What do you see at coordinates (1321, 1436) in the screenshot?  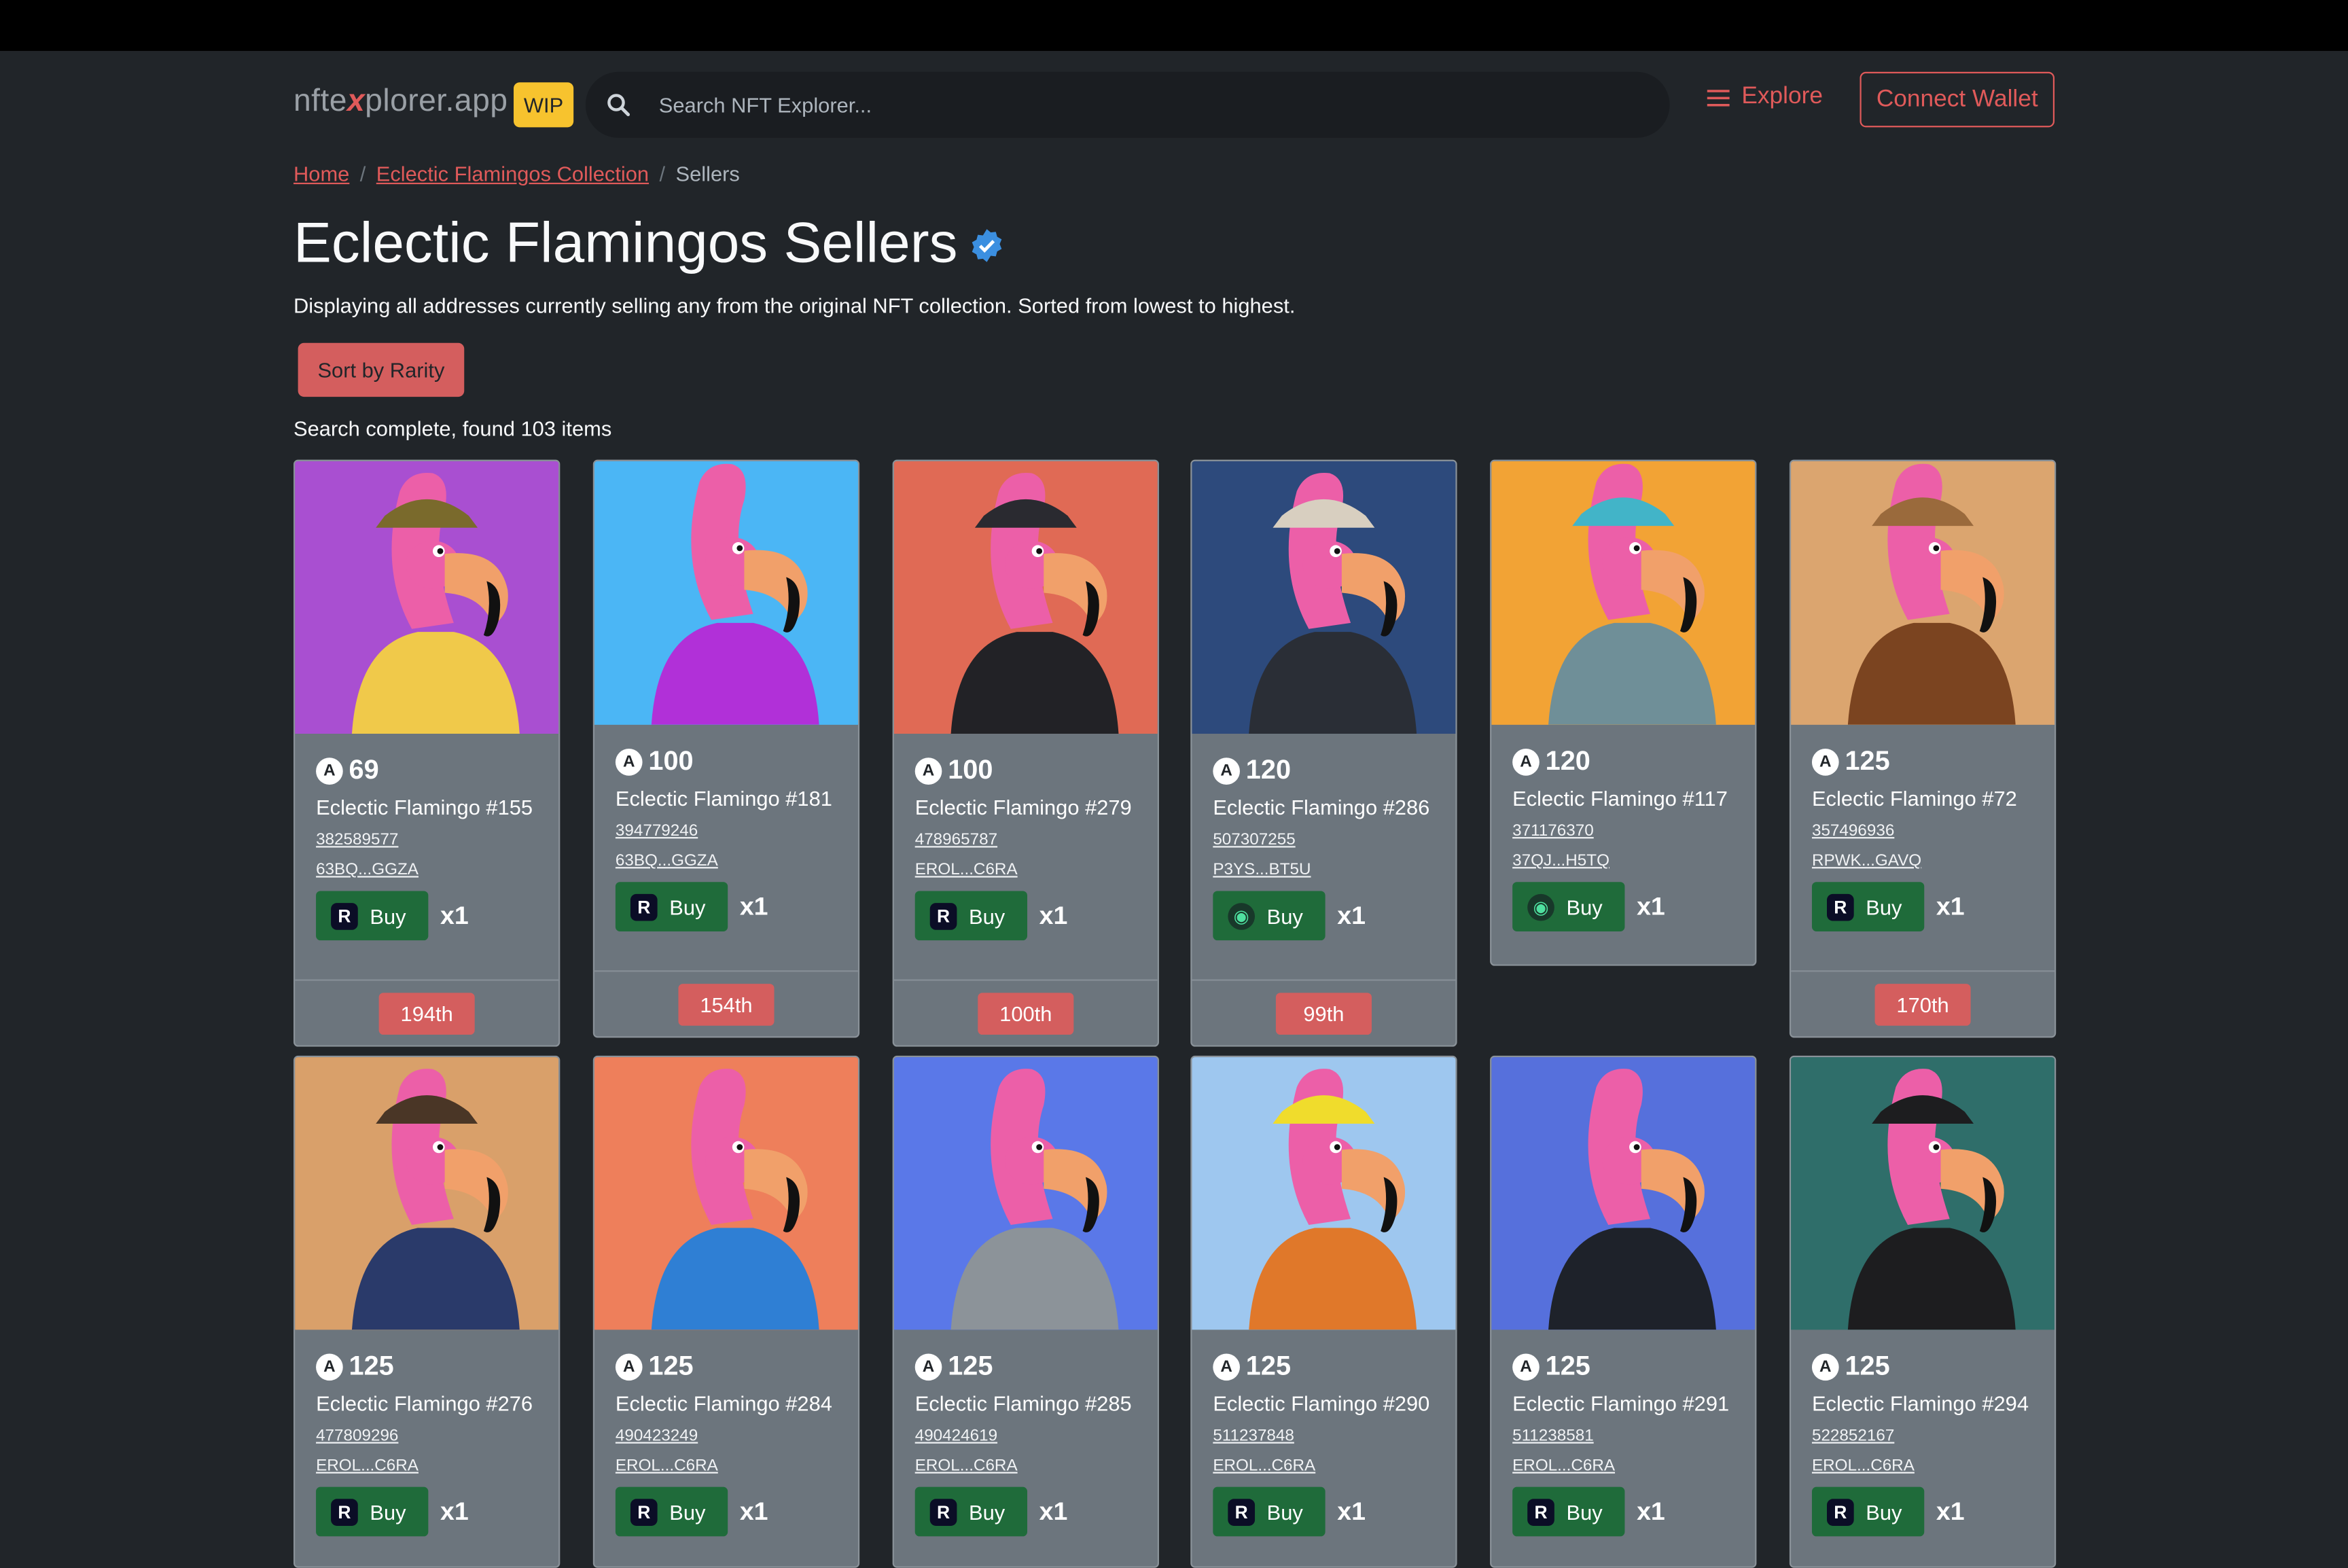 I see `asset-id-link: 511237848` at bounding box center [1321, 1436].